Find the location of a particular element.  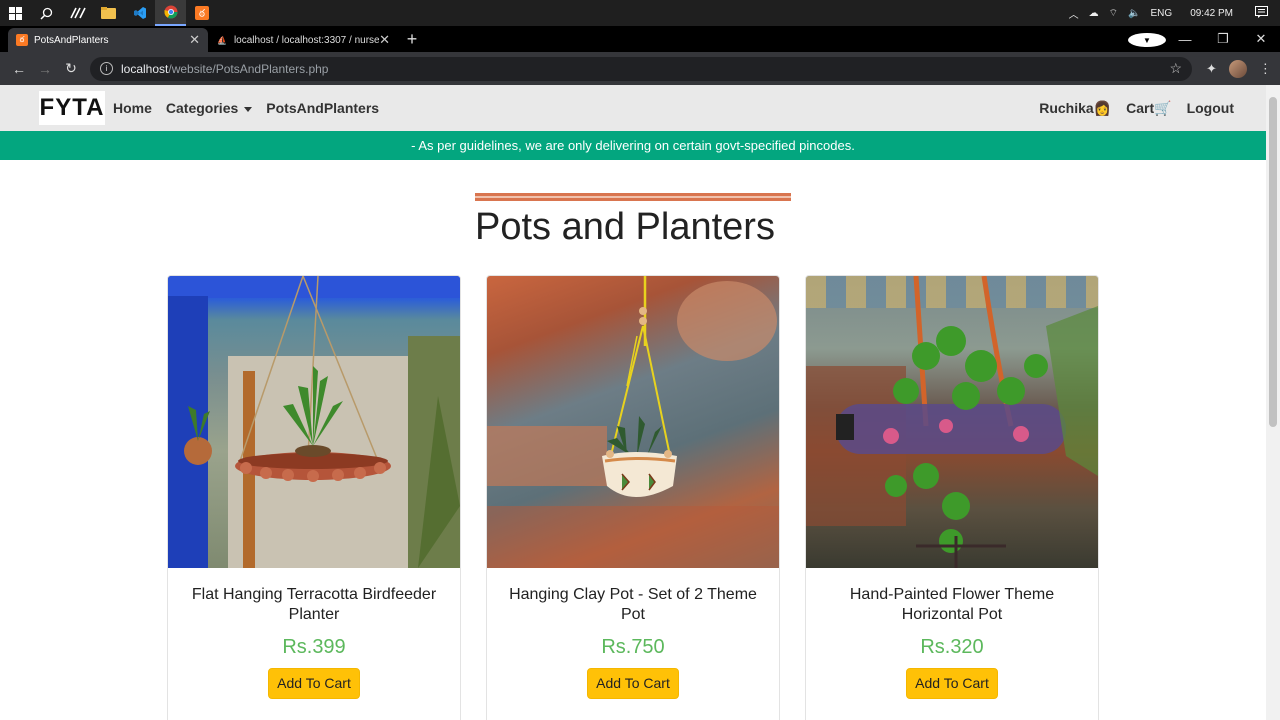

url-host: localhost is located at coordinates (145, 68).